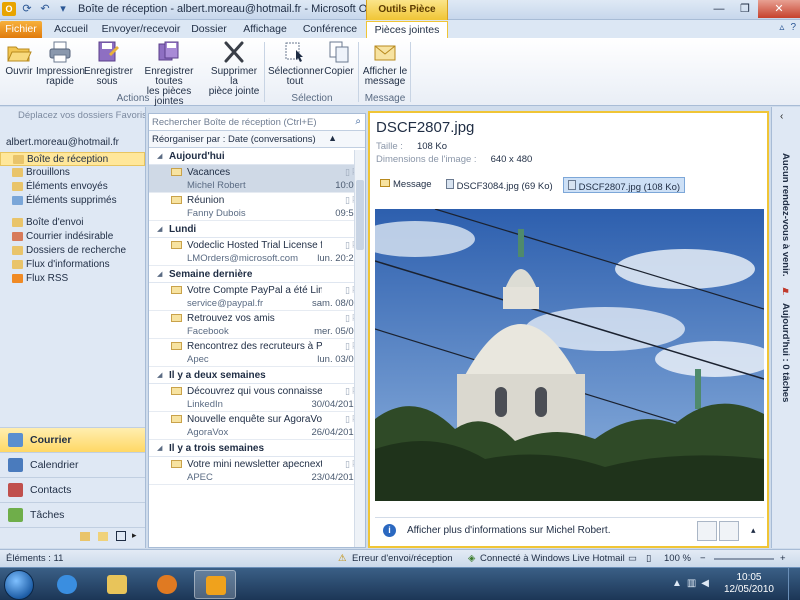 The width and height of the screenshot is (800, 600). I want to click on tasks-label: Aujourd'hui : 0 tâches, so click(785, 352).